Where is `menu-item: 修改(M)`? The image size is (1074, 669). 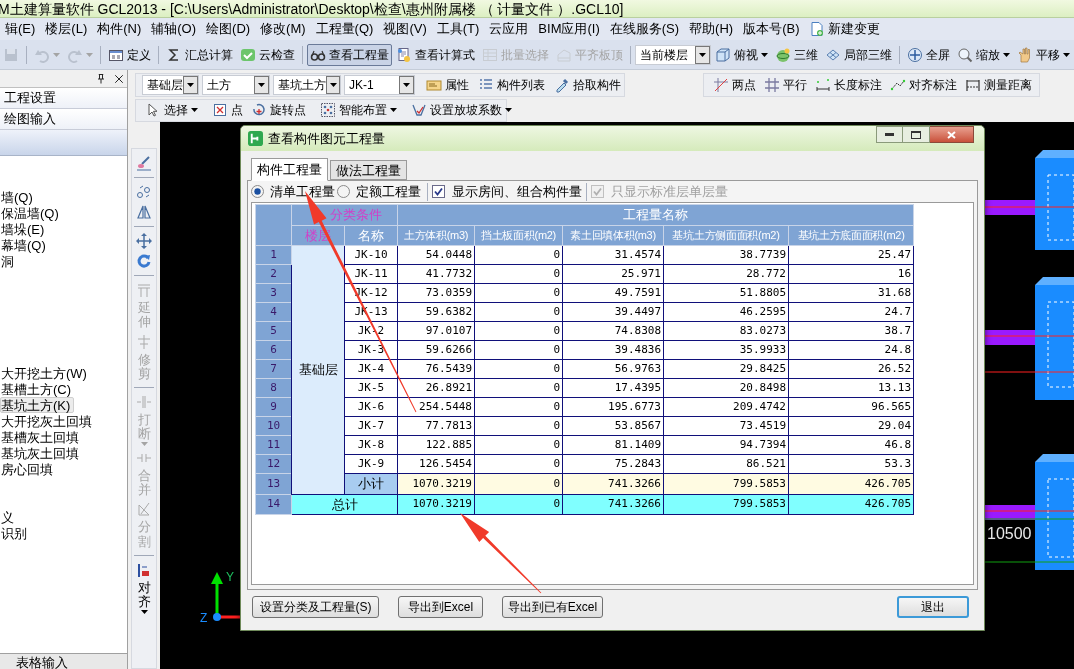 menu-item: 修改(M) is located at coordinates (283, 29).